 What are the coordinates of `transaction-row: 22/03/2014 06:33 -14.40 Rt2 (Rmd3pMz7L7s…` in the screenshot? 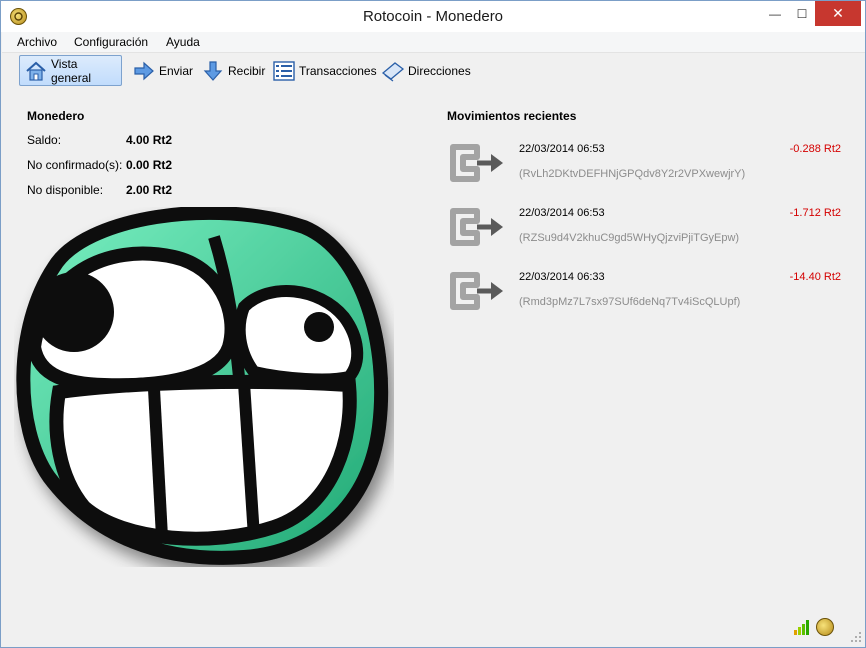 It's located at (647, 295).